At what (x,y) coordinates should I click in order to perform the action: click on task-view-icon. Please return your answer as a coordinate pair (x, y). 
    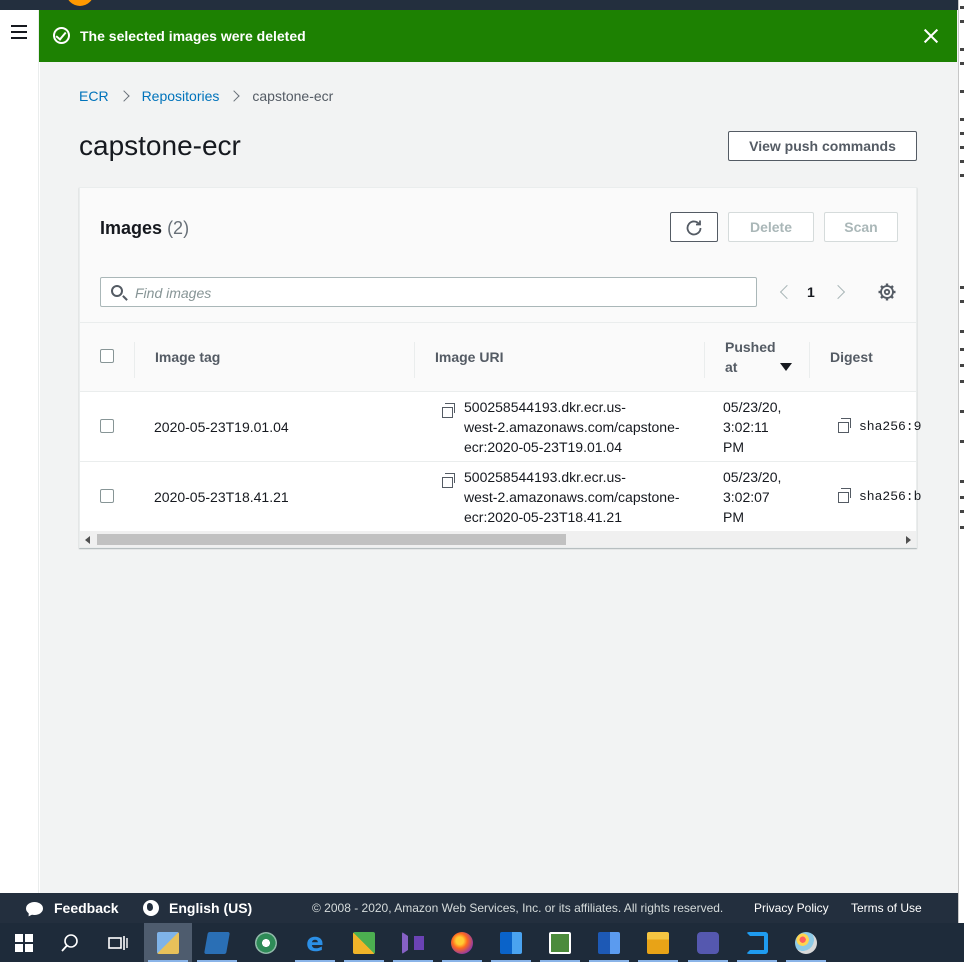
    Looking at the image, I should click on (118, 942).